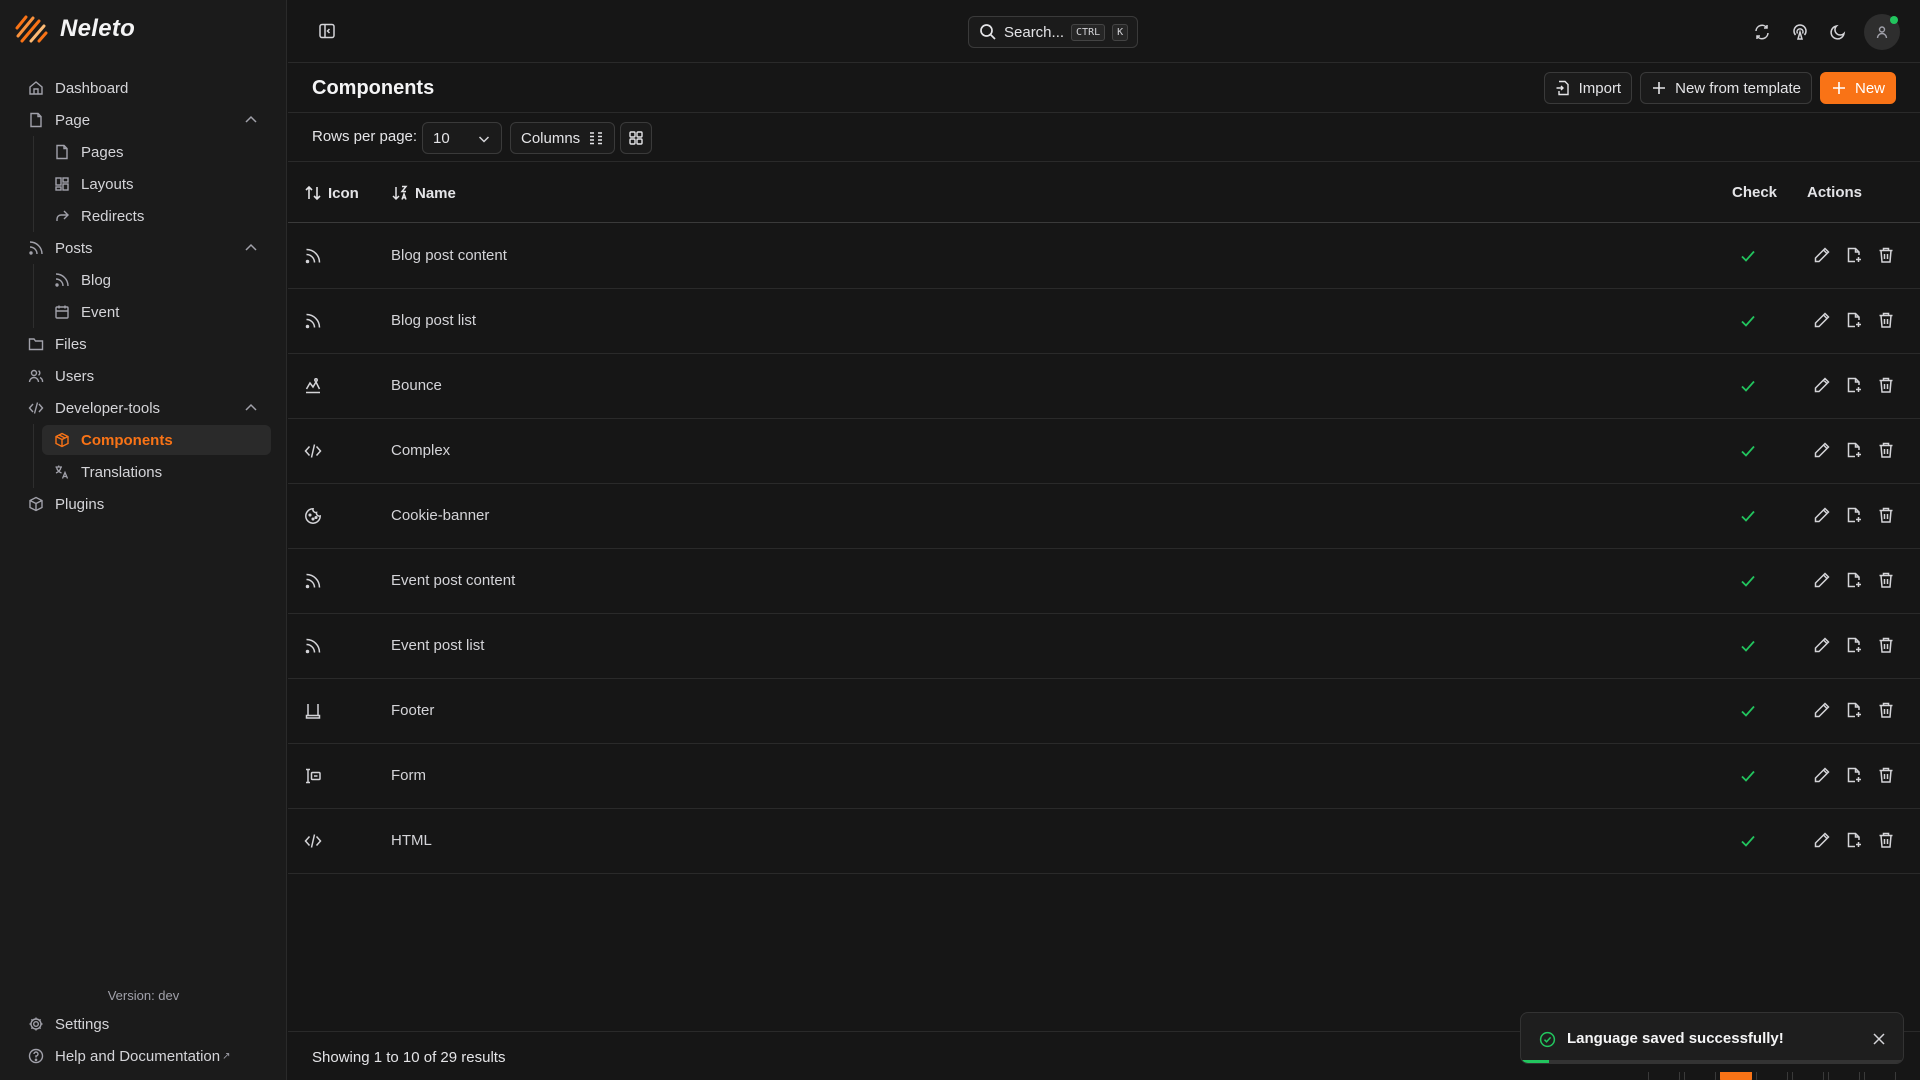  What do you see at coordinates (1104, 646) in the screenshot?
I see `table-row: Event post list` at bounding box center [1104, 646].